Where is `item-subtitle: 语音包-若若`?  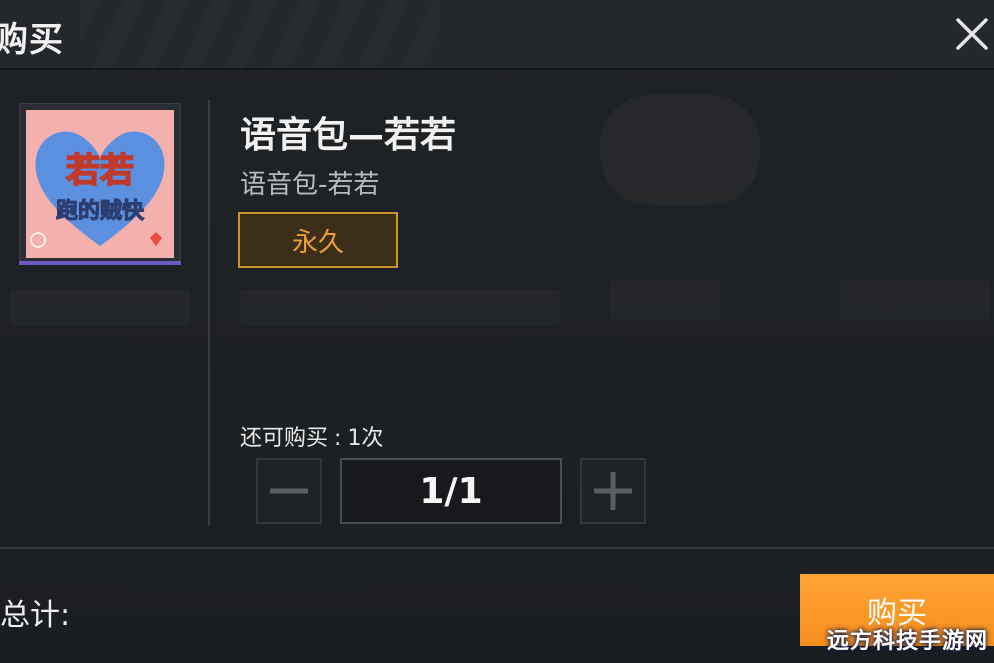
item-subtitle: 语音包-若若 is located at coordinates (310, 185).